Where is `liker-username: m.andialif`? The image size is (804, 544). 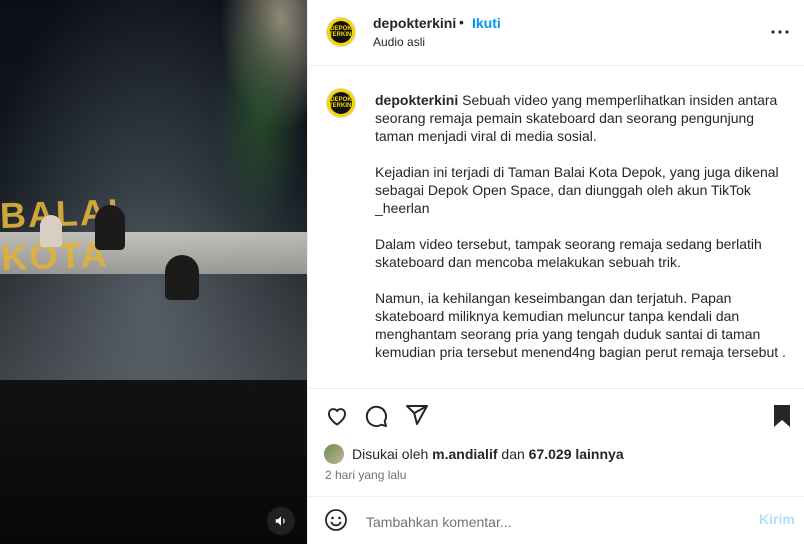 liker-username: m.andialif is located at coordinates (464, 454).